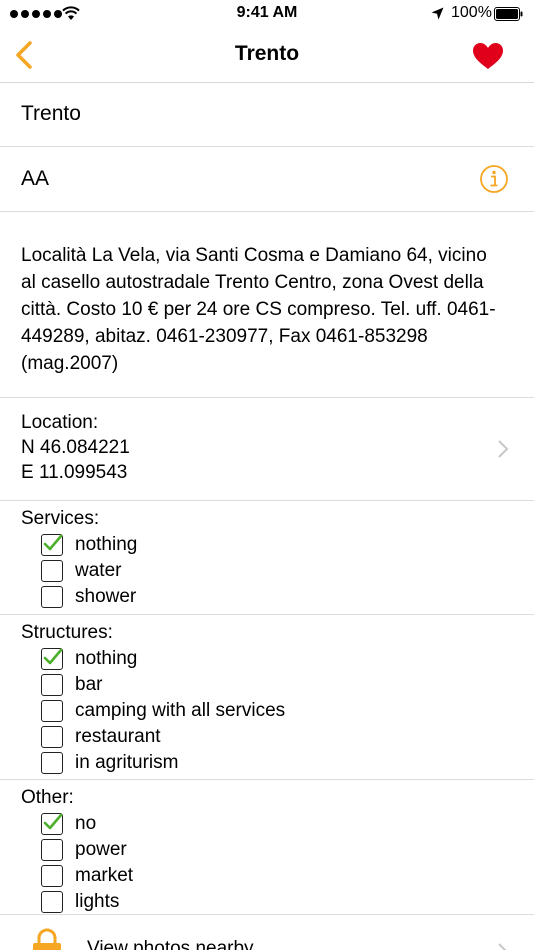 Image resolution: width=534 pixels, height=950 pixels. What do you see at coordinates (75, 447) in the screenshot?
I see `latitude: N 46.084221` at bounding box center [75, 447].